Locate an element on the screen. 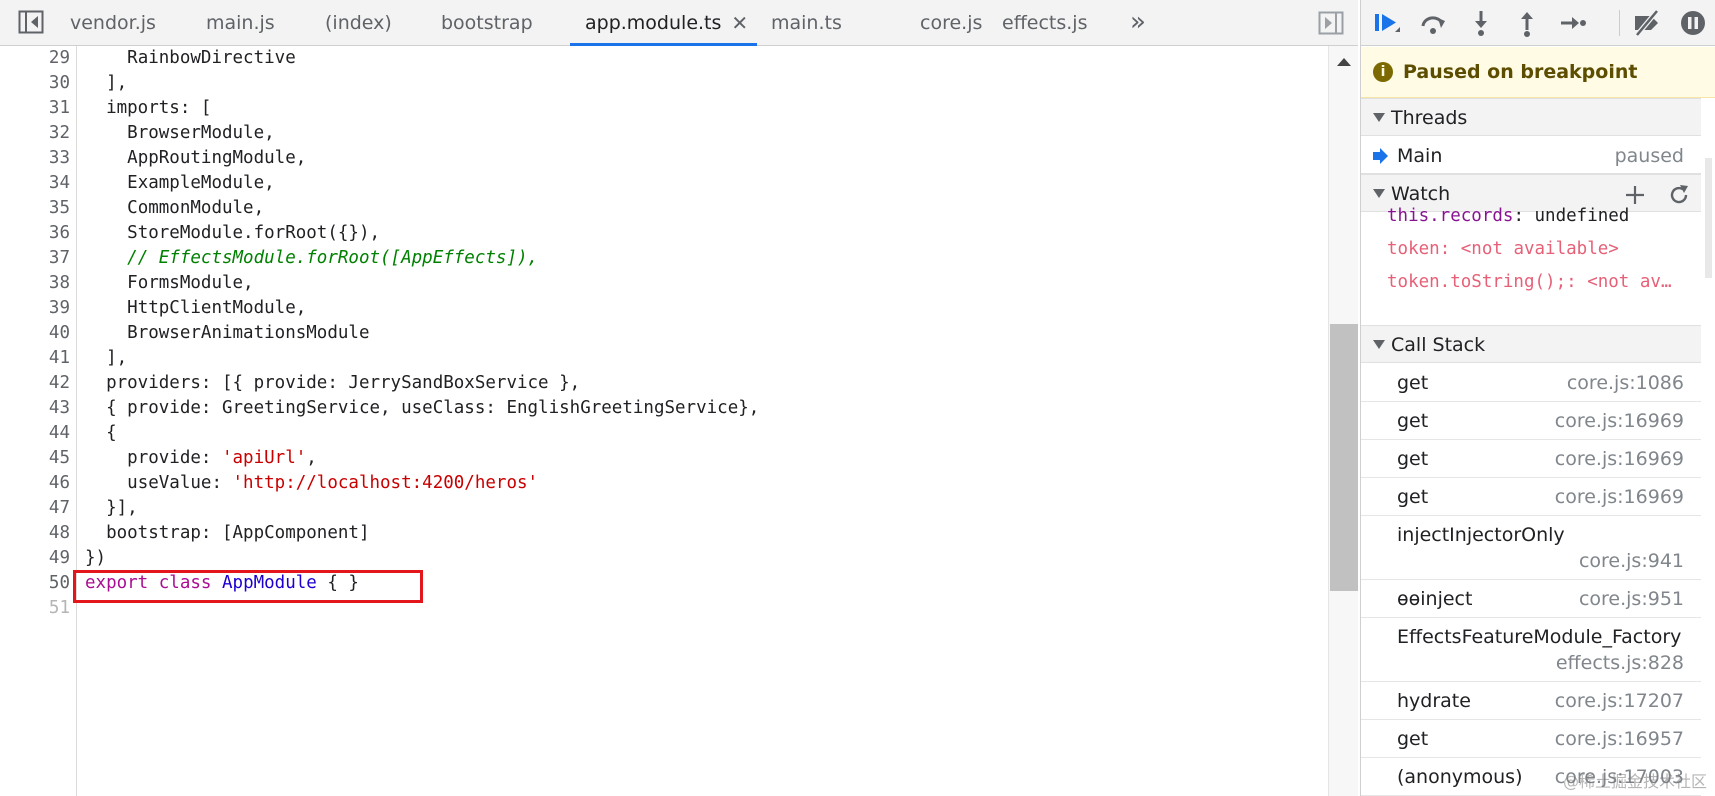 The image size is (1715, 796). tab-vendor-js: vendor.js is located at coordinates (113, 23).